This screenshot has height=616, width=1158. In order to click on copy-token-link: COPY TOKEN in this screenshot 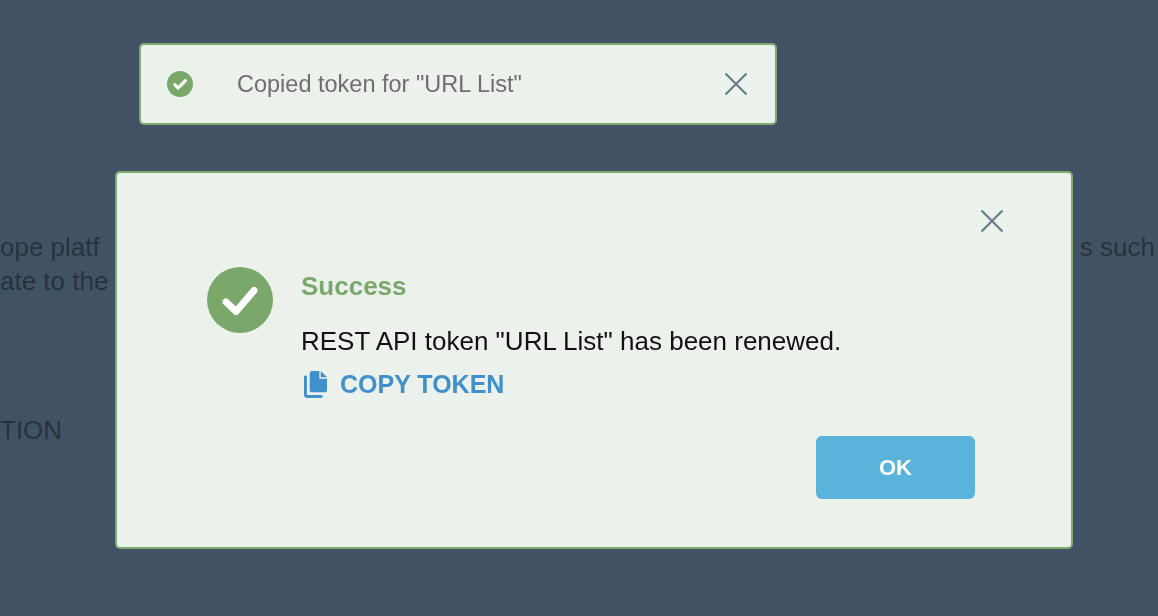, I will do `click(404, 384)`.